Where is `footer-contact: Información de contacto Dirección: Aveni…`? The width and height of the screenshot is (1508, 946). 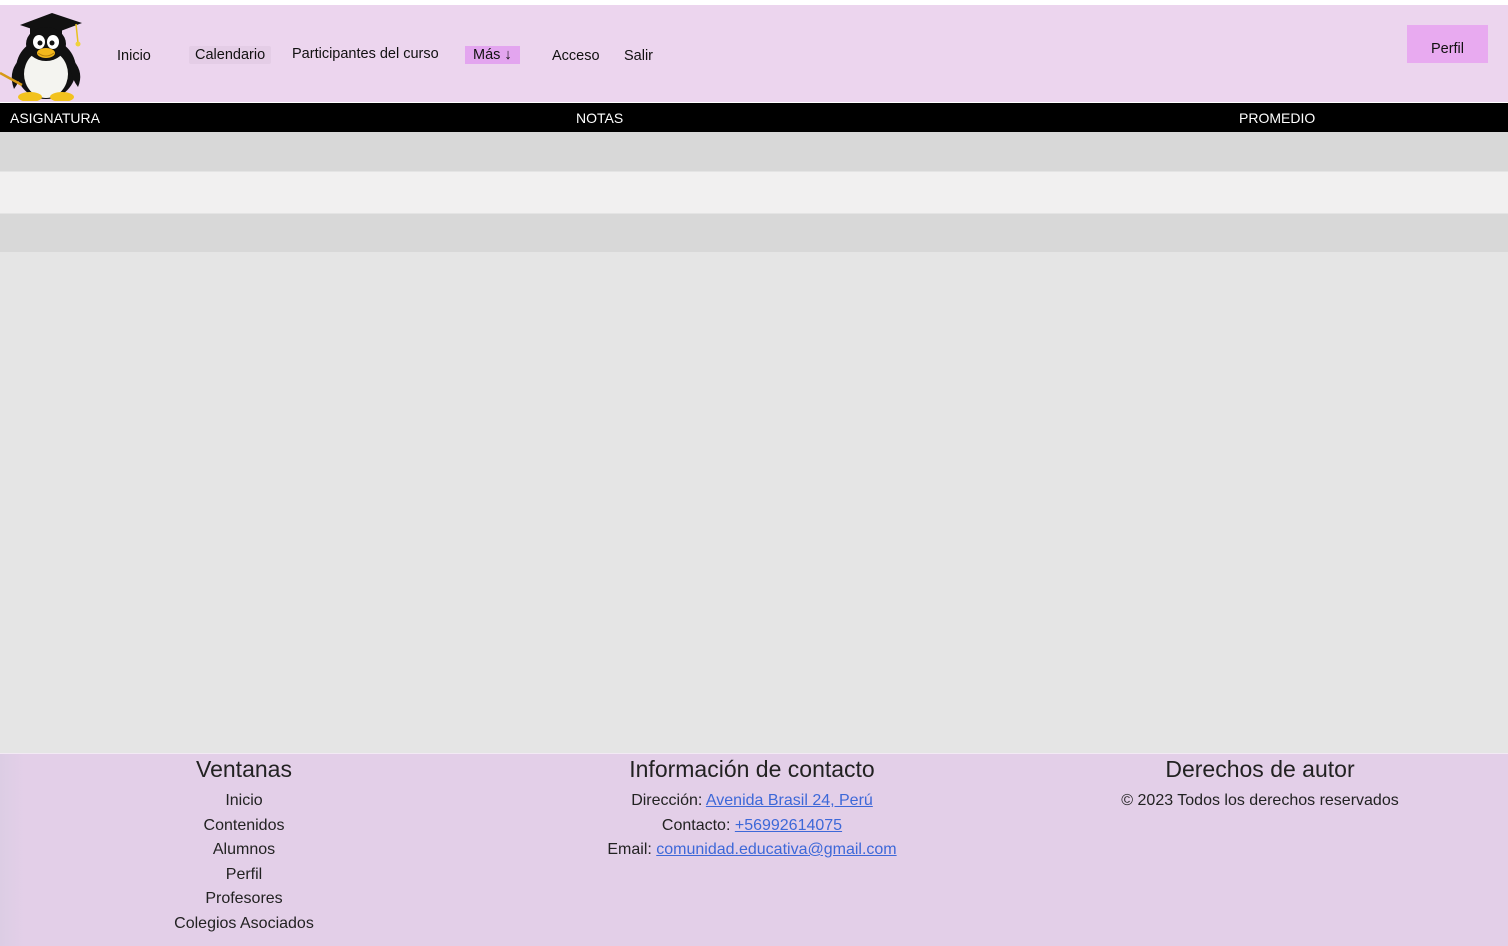
footer-contact: Información de contacto Dirección: Aveni… is located at coordinates (752, 808).